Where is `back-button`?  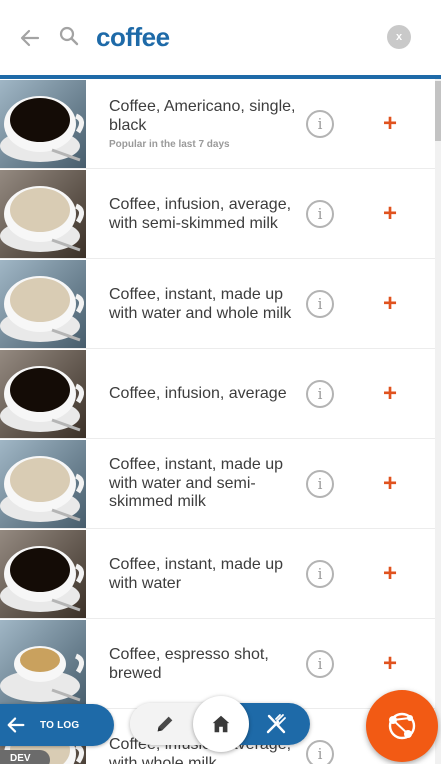
back-button is located at coordinates (30, 38).